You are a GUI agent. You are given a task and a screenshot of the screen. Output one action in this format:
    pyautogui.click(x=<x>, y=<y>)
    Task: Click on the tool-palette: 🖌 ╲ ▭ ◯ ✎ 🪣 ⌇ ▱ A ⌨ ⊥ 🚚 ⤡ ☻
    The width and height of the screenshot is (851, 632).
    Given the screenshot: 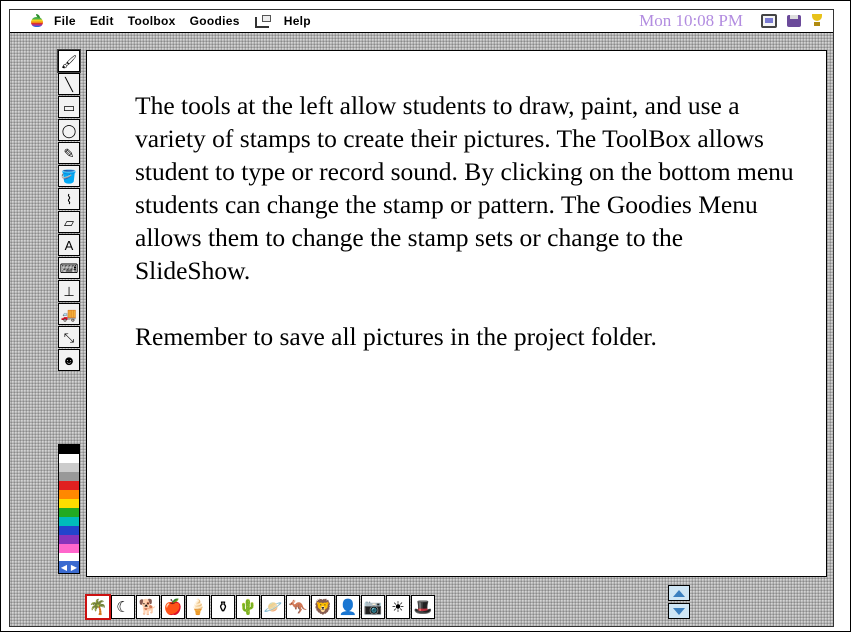 What is the action you would take?
    pyautogui.click(x=69, y=210)
    